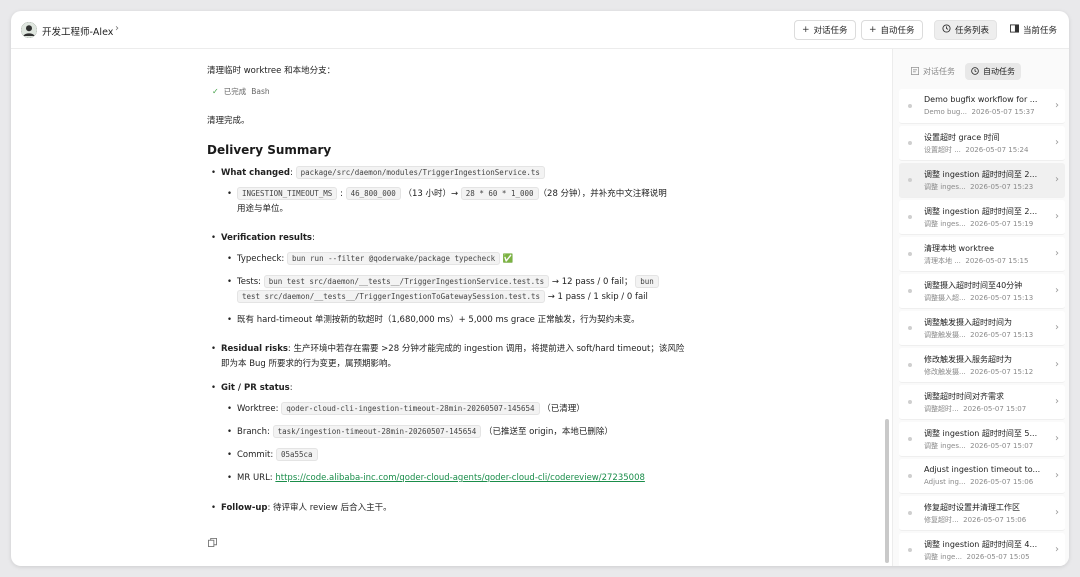 The width and height of the screenshot is (1080, 577). What do you see at coordinates (984, 261) in the screenshot?
I see `task-meta: 清理本地 ... 2026-05-07 15:15` at bounding box center [984, 261].